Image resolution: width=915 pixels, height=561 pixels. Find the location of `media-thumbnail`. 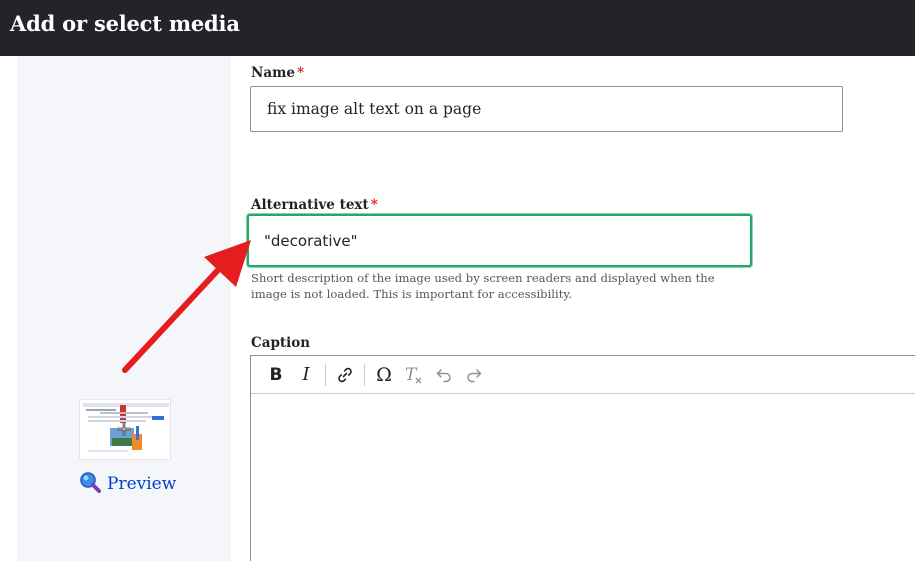

media-thumbnail is located at coordinates (125, 429).